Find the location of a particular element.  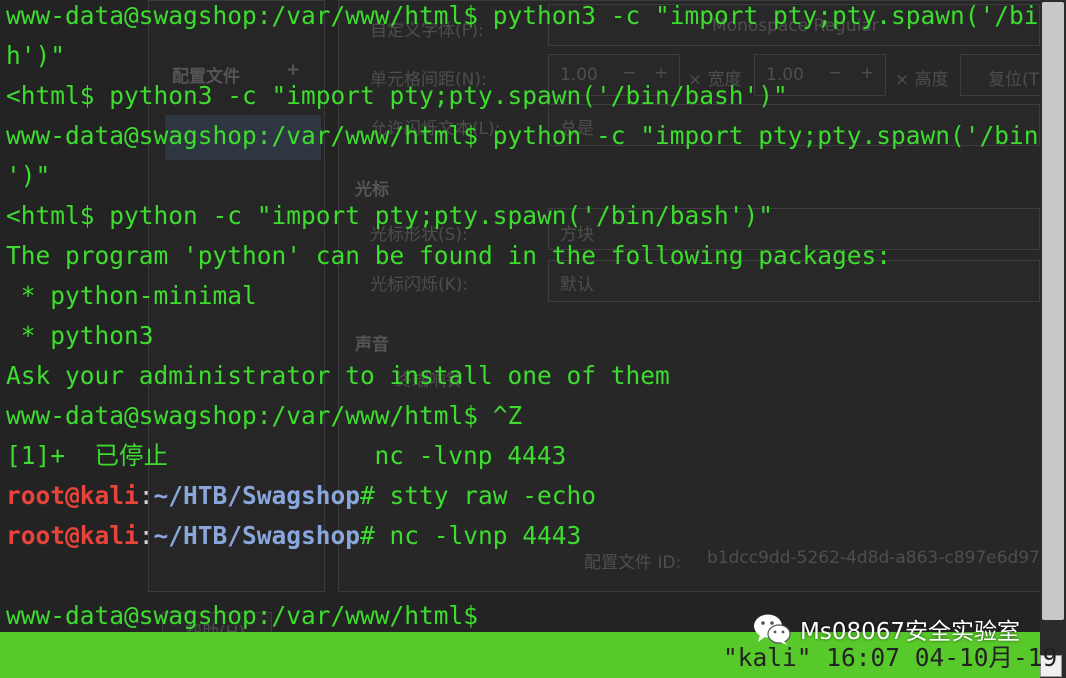

terminal-line: h')" is located at coordinates (526, 56).